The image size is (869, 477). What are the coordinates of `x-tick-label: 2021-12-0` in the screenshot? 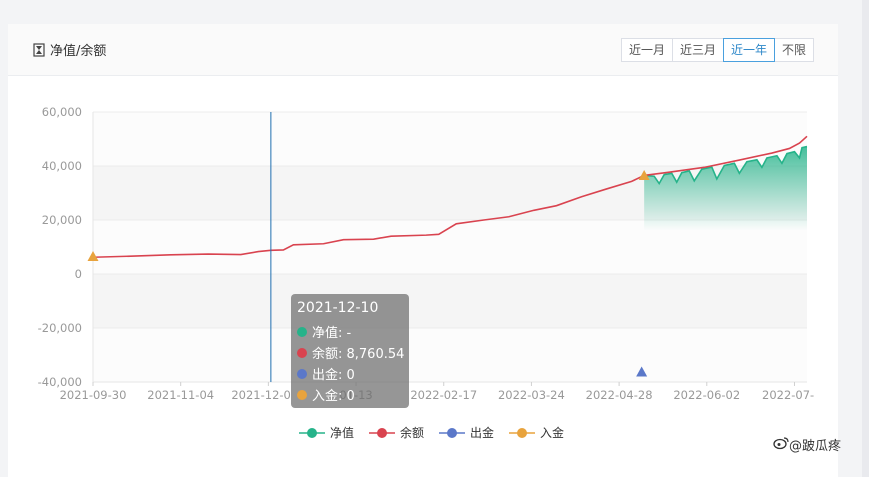 It's located at (261, 395).